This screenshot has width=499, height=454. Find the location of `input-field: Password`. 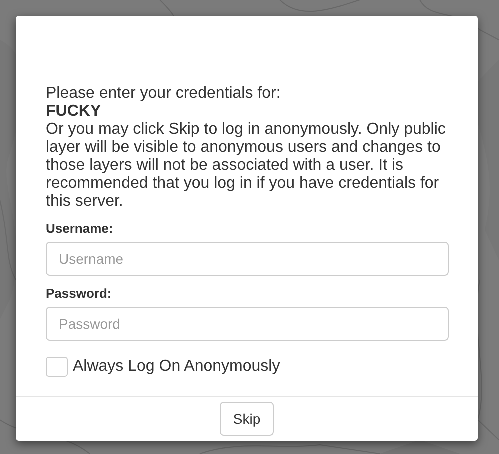

input-field: Password is located at coordinates (247, 324).